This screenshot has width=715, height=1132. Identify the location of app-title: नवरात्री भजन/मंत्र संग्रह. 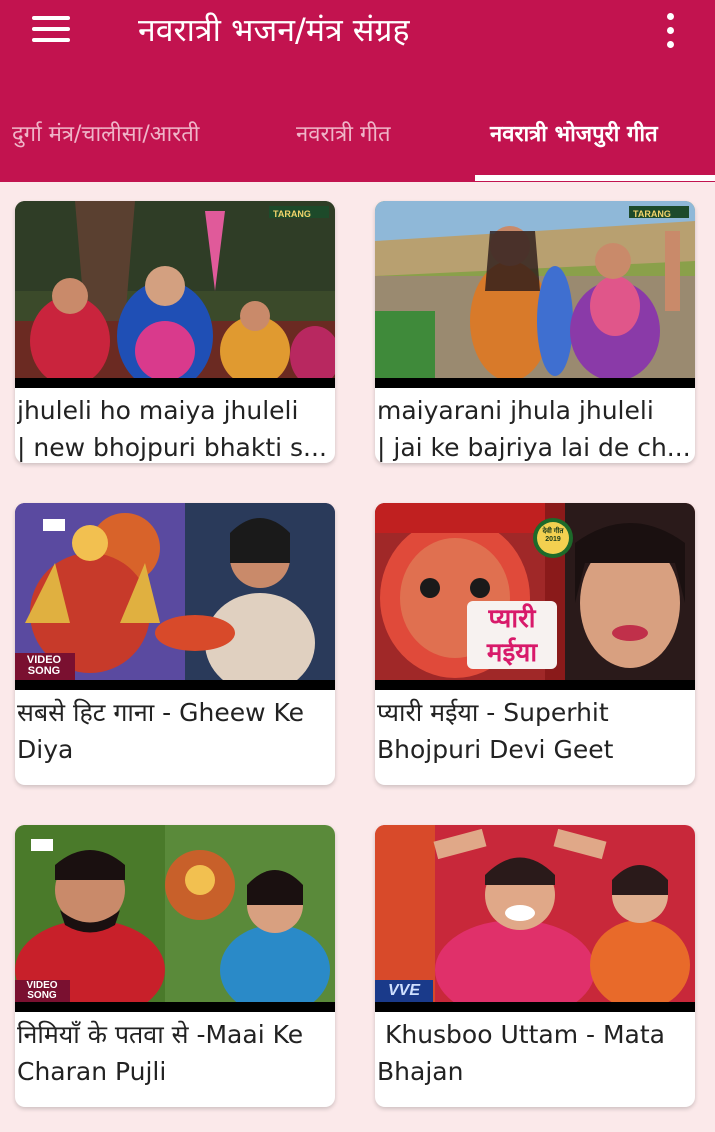
(274, 30).